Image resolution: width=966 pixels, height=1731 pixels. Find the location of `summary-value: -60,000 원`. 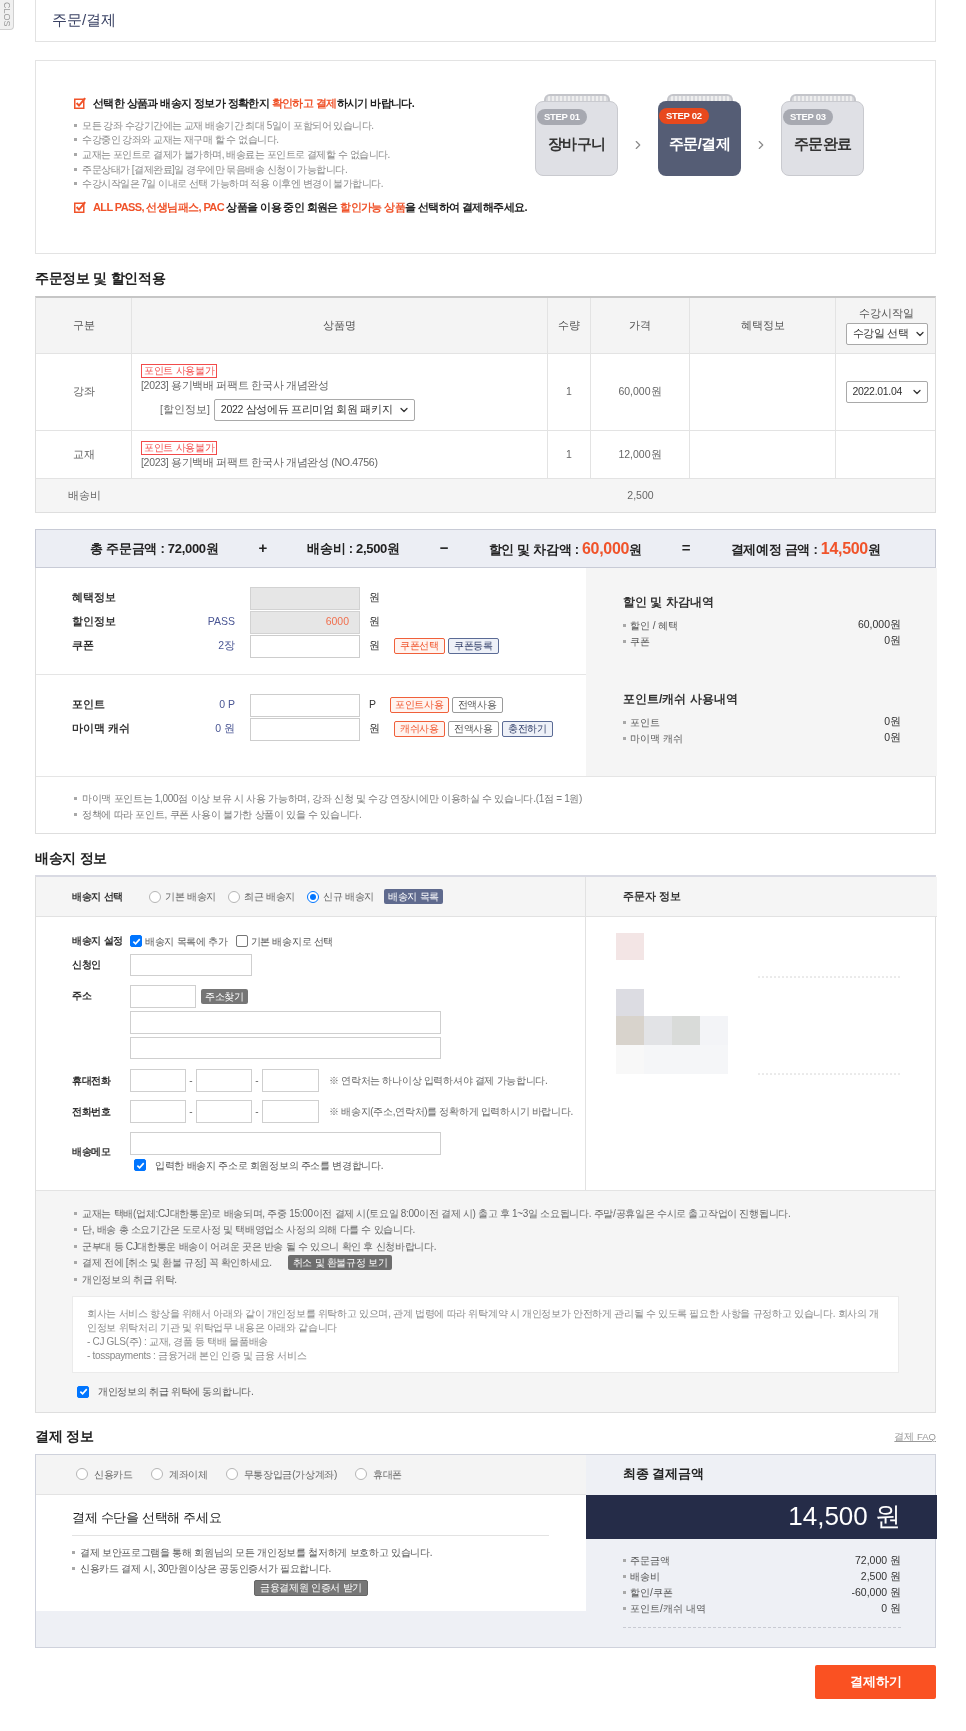

summary-value: -60,000 원 is located at coordinates (876, 1592).